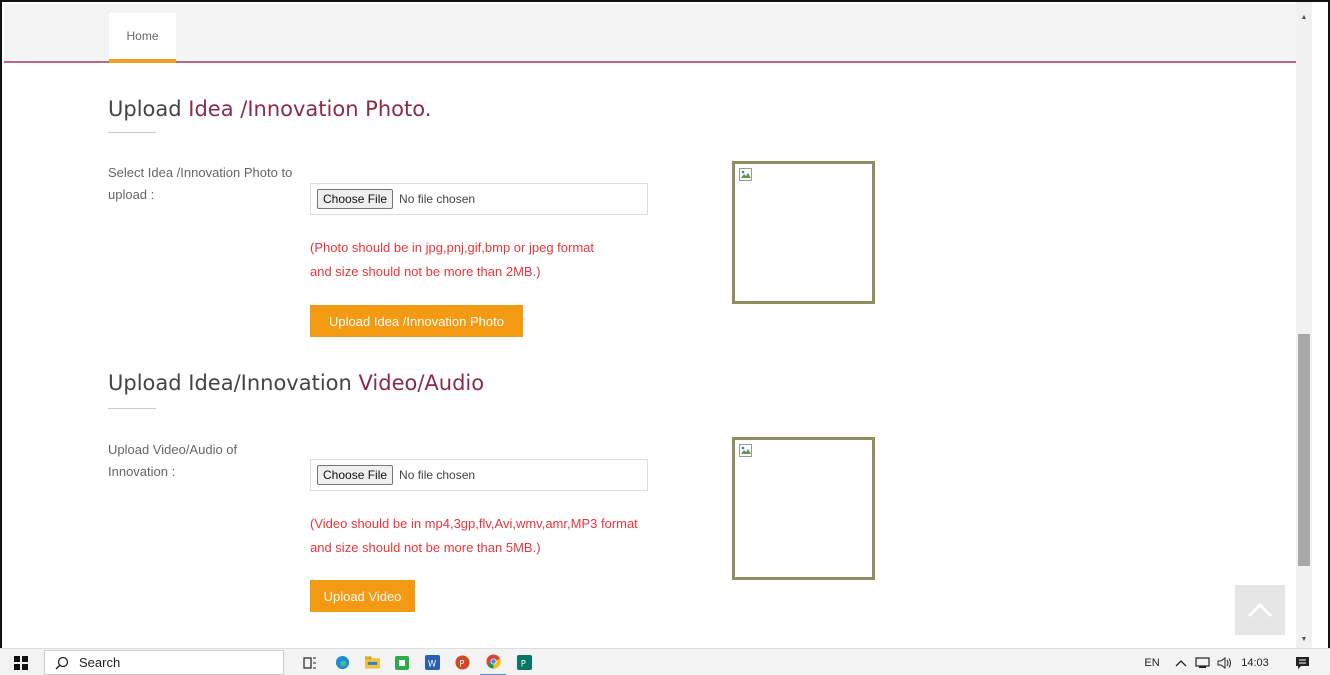  I want to click on network-tray-button, so click(1202, 662).